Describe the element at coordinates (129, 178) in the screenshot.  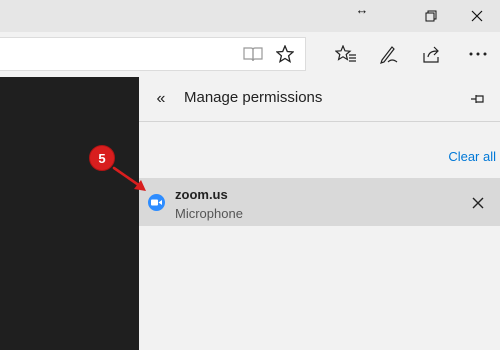
I see `annotation-arrow-icon` at that location.